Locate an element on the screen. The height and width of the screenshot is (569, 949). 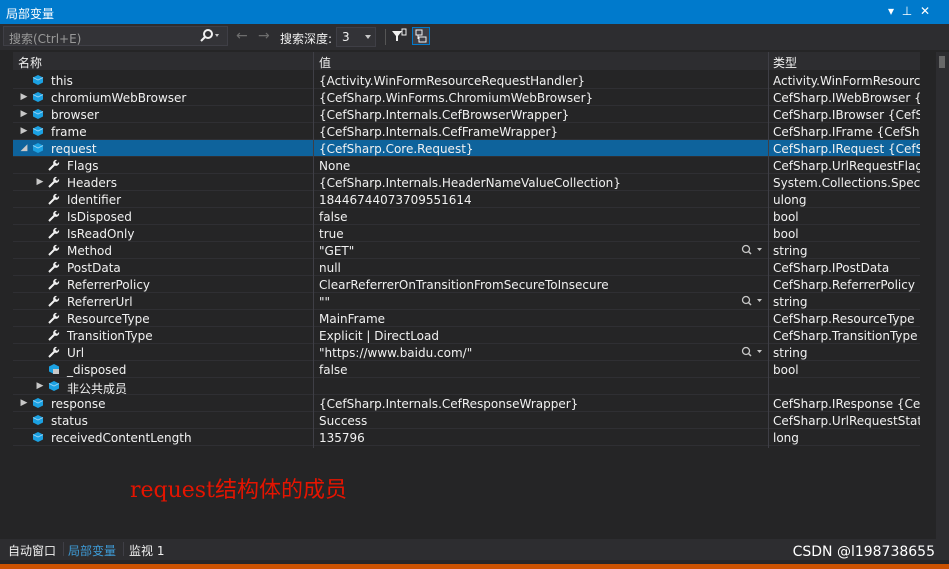
table-row: ▶ 非公共成员 is located at coordinates (466, 387).